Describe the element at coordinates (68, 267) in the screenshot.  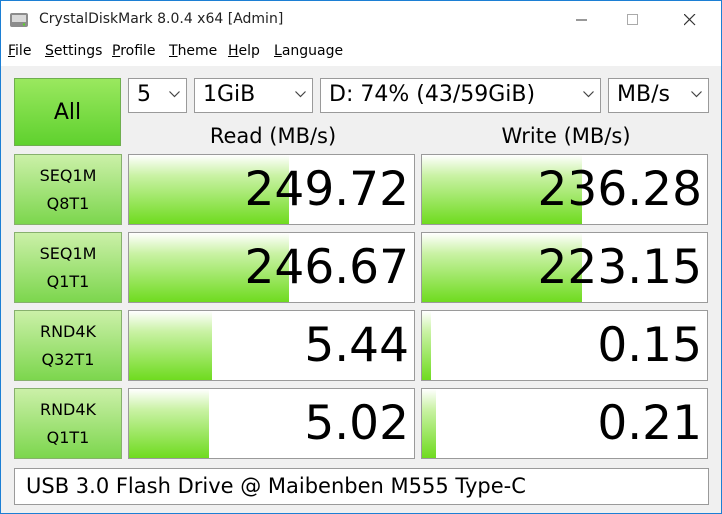
I see `test-button-seq1m-q1t1: SEQ1M Q1T1` at that location.